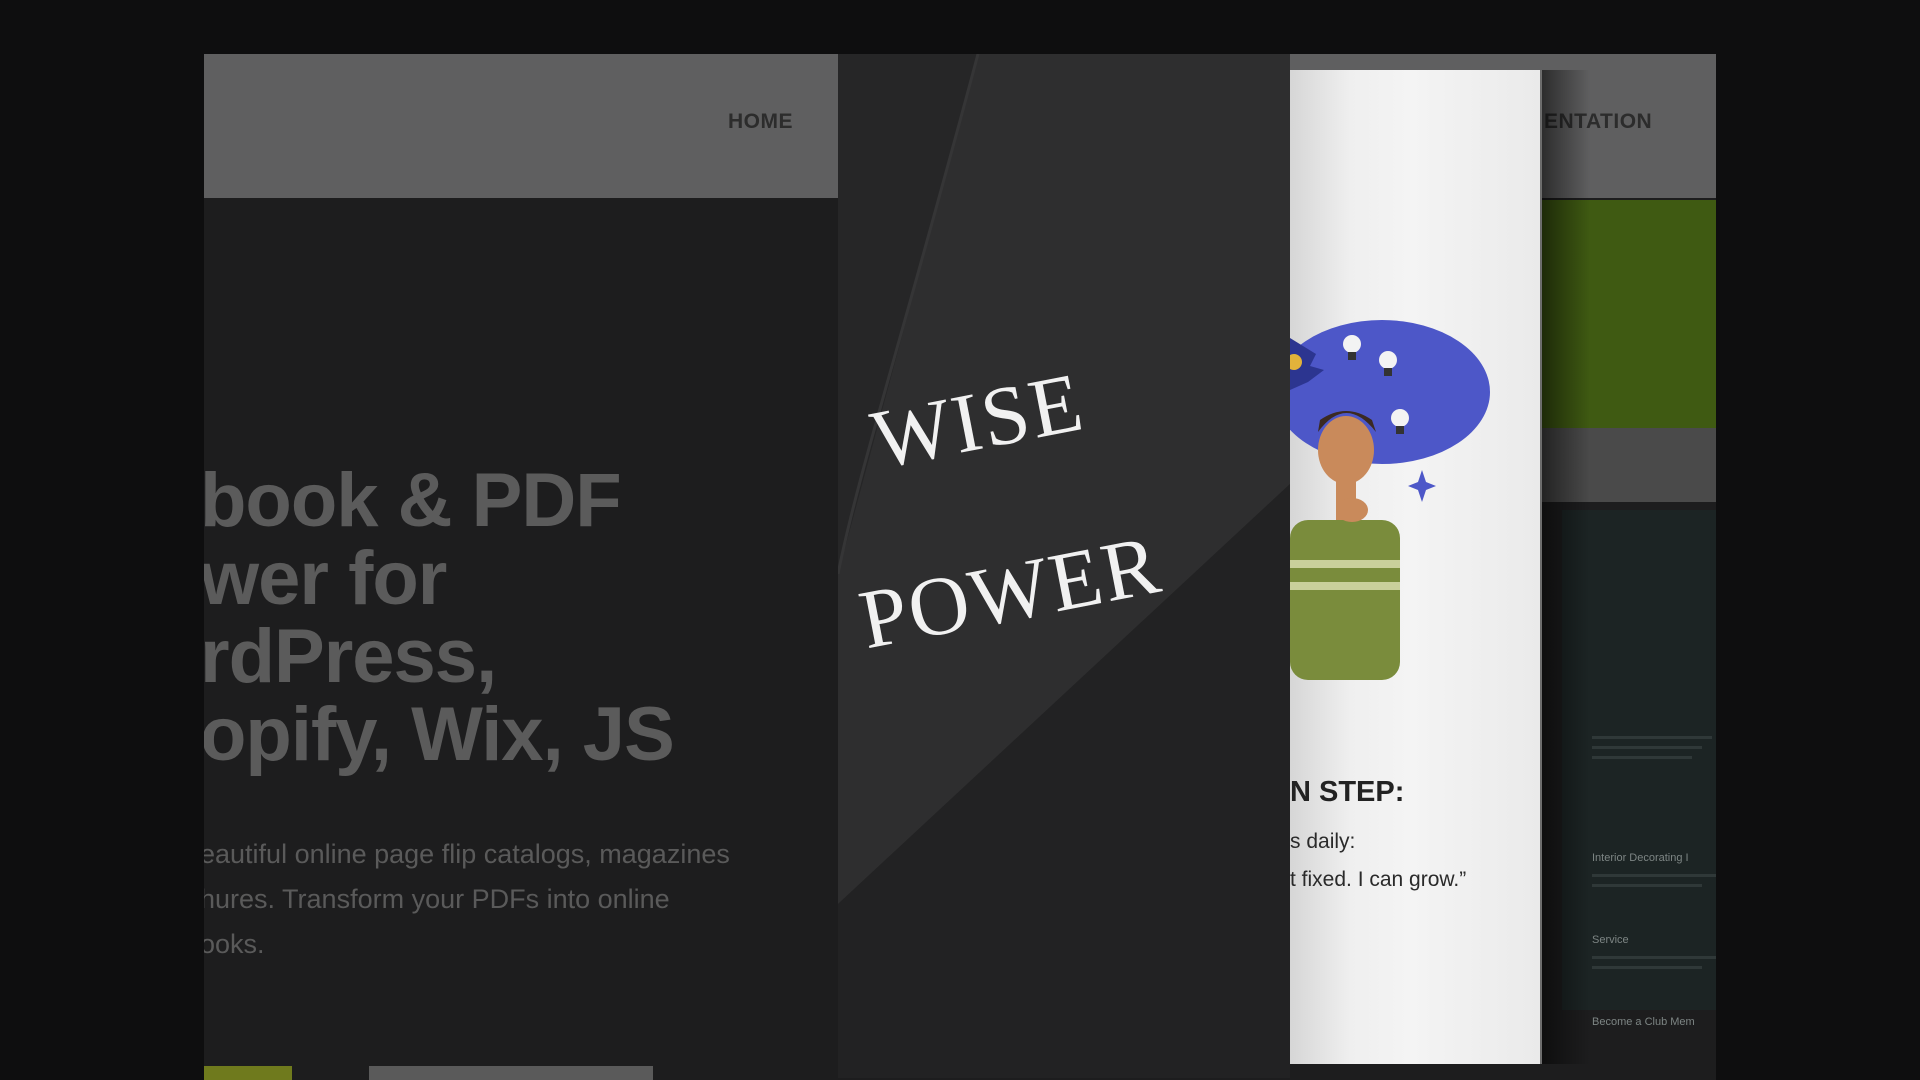  Describe the element at coordinates (248, 1073) in the screenshot. I see `primary-cta-button` at that location.